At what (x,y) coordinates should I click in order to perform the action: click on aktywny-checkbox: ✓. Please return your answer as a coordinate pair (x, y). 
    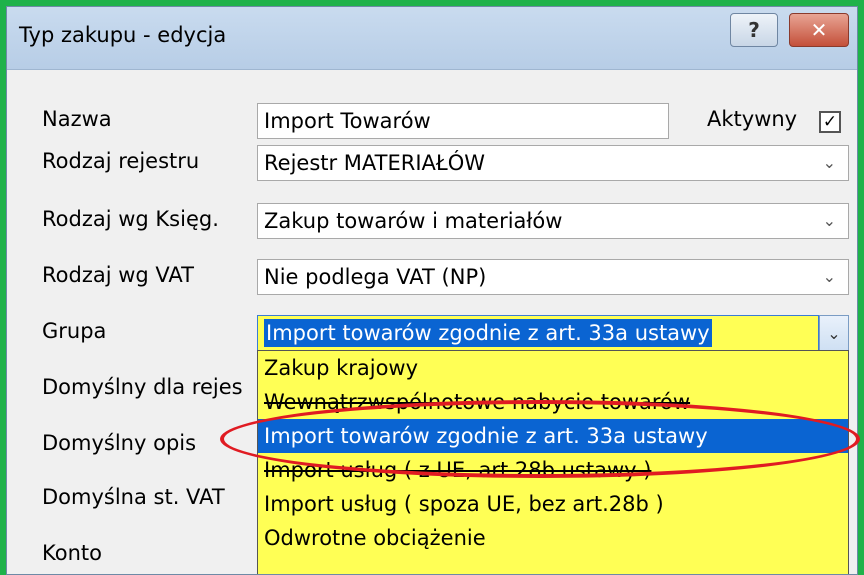
    Looking at the image, I should click on (830, 122).